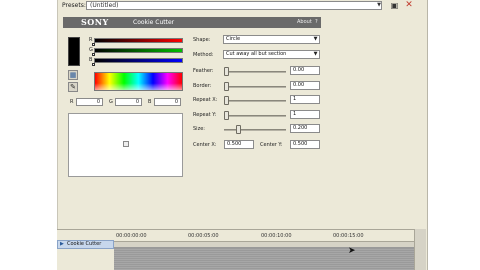 This screenshot has height=270, width=480. Describe the element at coordinates (72, 102) in the screenshot. I see `r-field-label: R` at that location.